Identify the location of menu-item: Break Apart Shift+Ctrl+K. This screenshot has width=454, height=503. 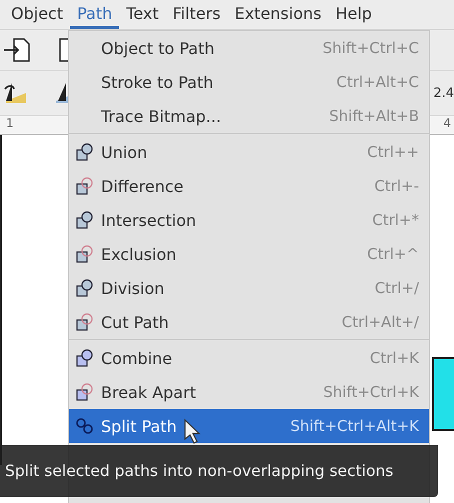
(249, 392).